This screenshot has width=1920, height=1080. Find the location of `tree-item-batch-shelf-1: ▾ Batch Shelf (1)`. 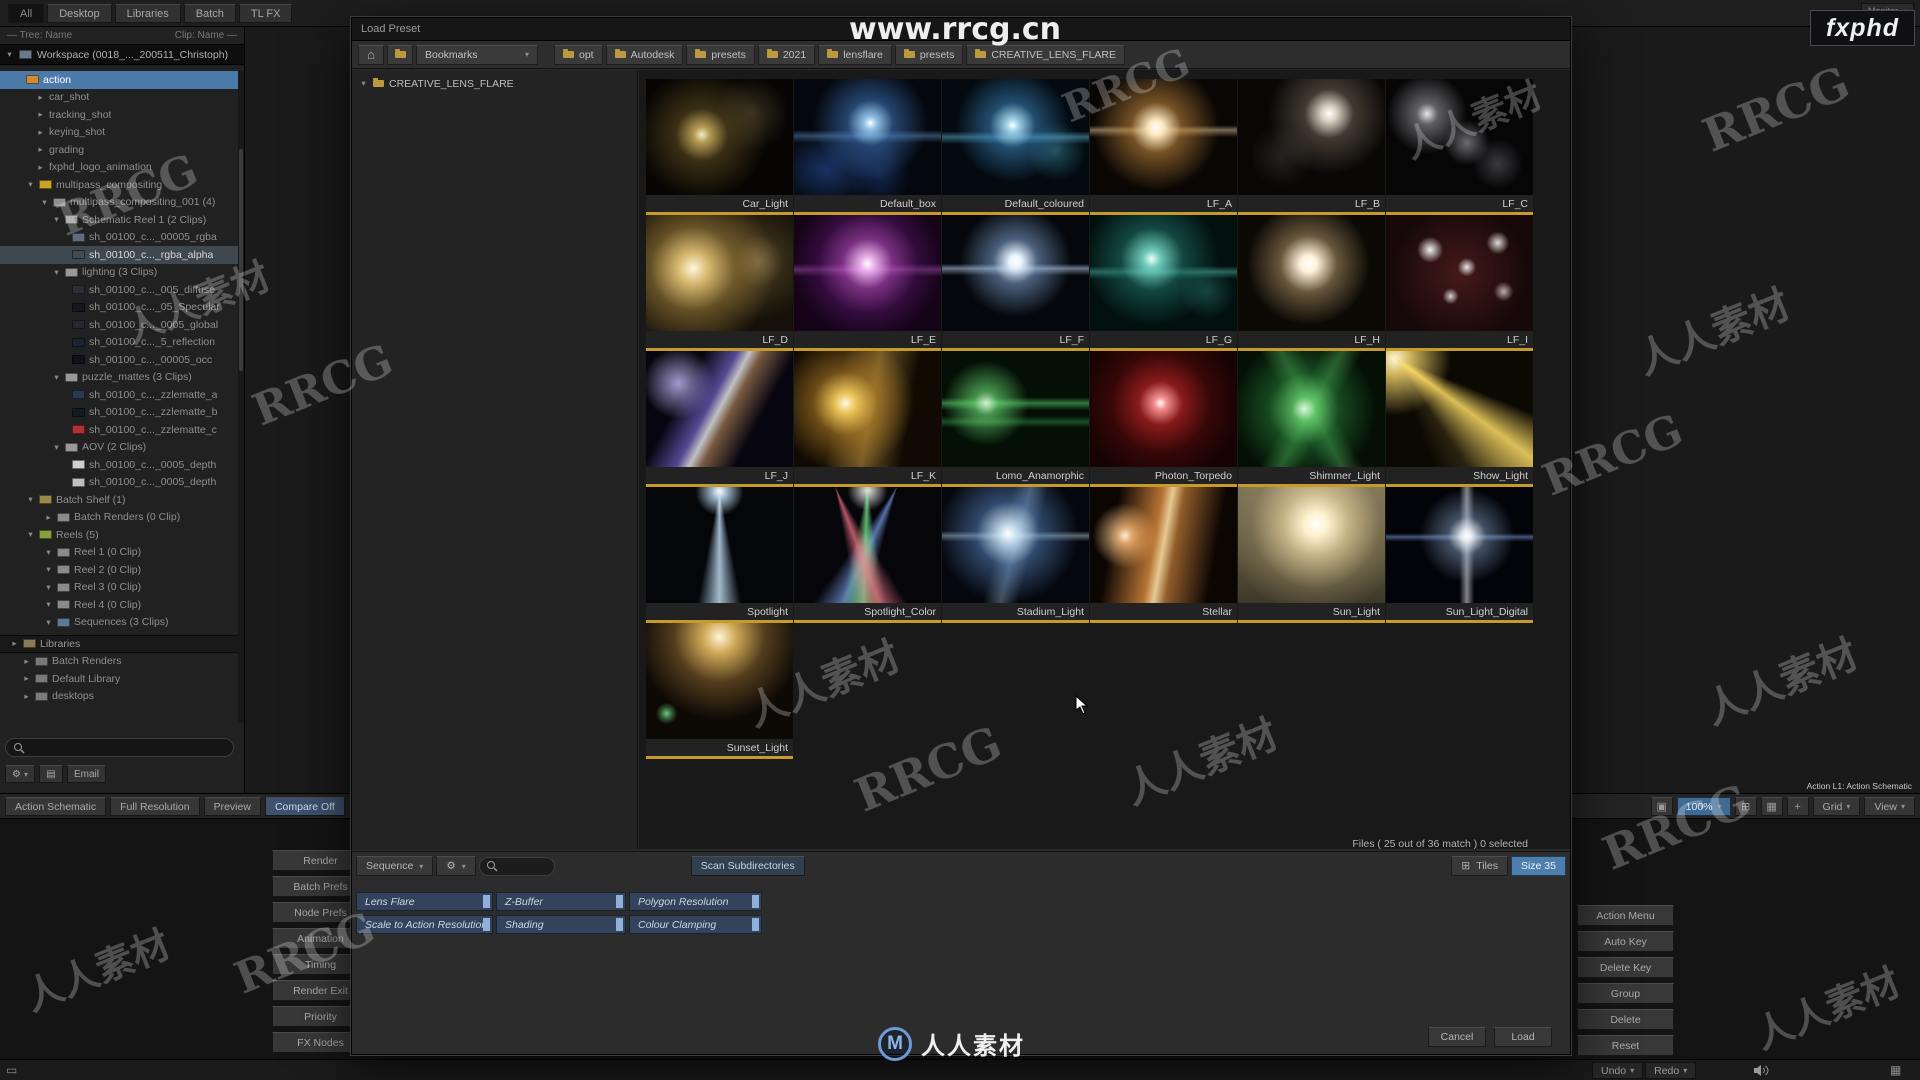

tree-item-batch-shelf-1: ▾ Batch Shelf (1) is located at coordinates (119, 500).